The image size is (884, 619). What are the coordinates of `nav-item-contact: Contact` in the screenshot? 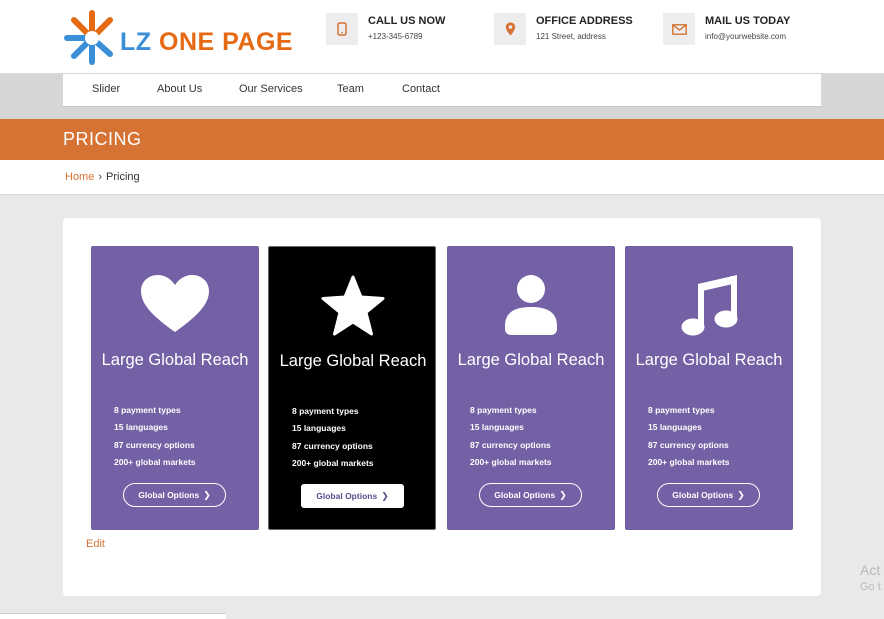 It's located at (421, 89).